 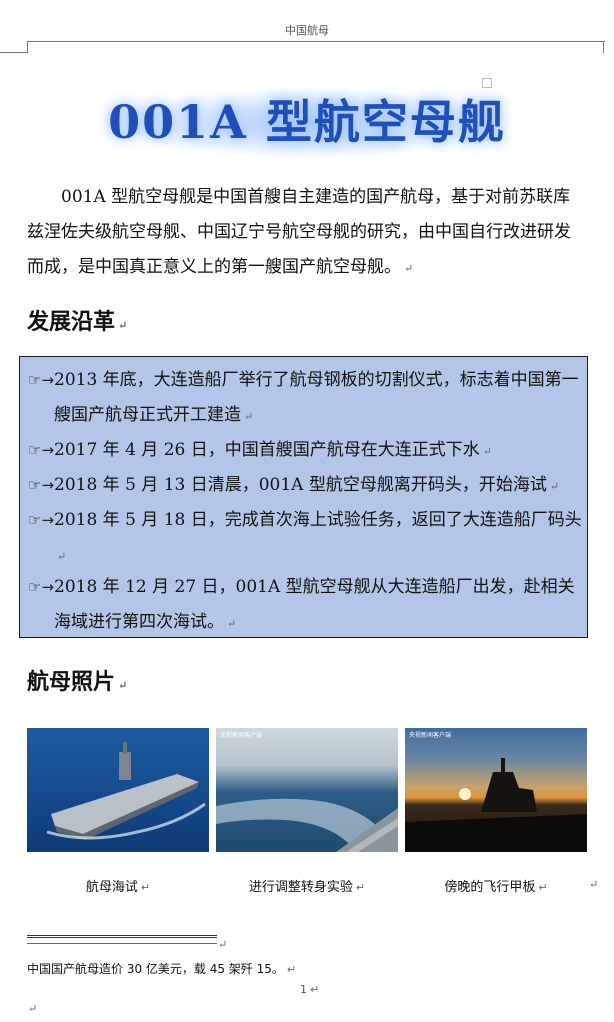 I want to click on header-corner-left, so click(x=14, y=47).